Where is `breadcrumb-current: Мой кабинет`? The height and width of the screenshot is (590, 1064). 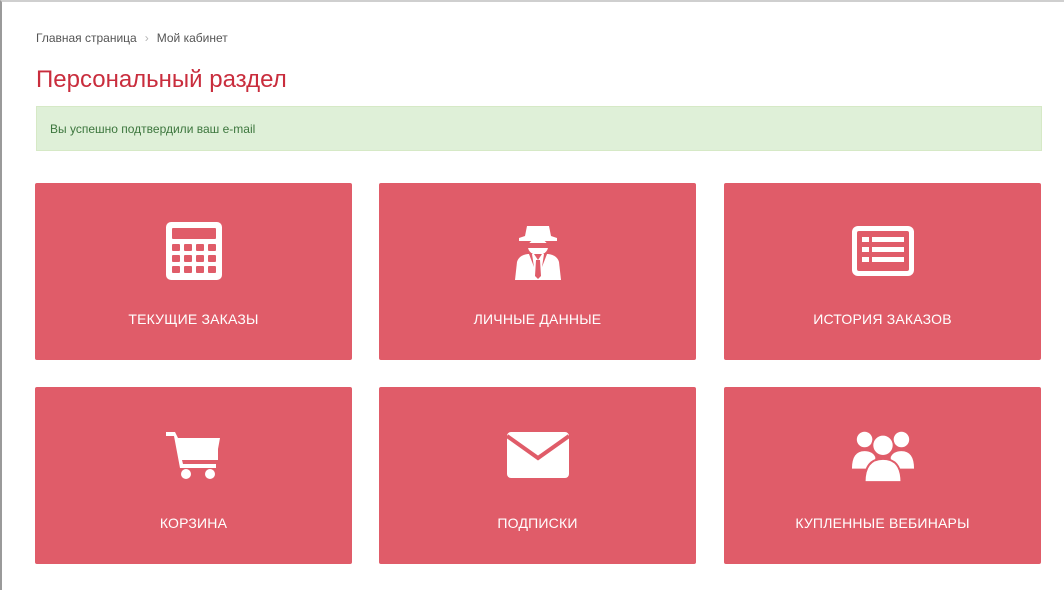 breadcrumb-current: Мой кабинет is located at coordinates (192, 38).